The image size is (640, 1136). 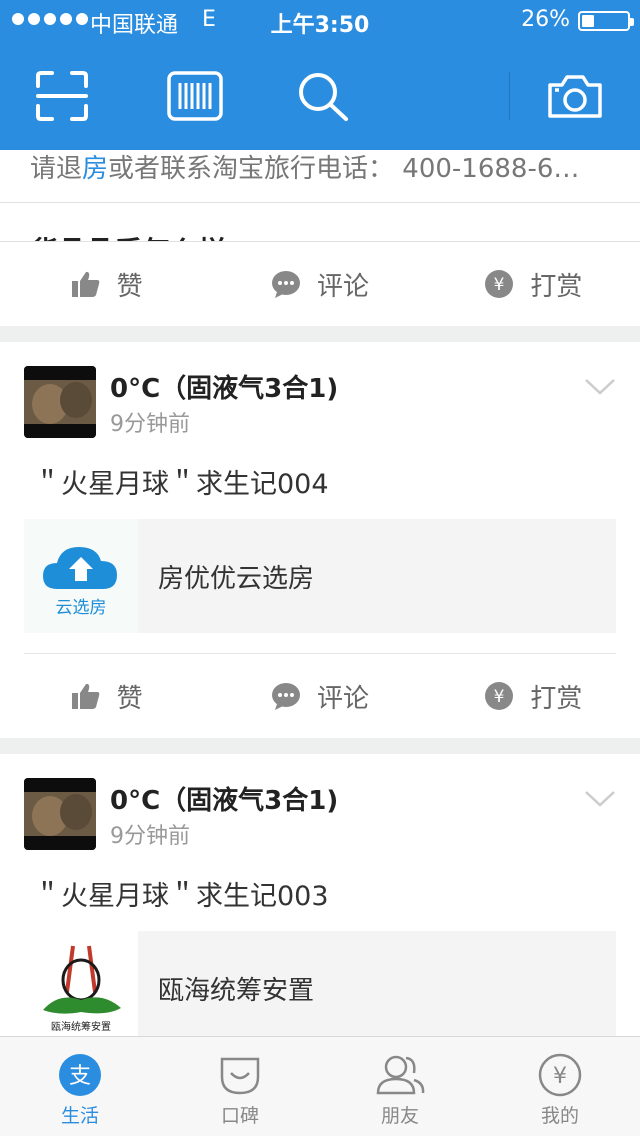 What do you see at coordinates (509, 96) in the screenshot?
I see `nav-divider` at bounding box center [509, 96].